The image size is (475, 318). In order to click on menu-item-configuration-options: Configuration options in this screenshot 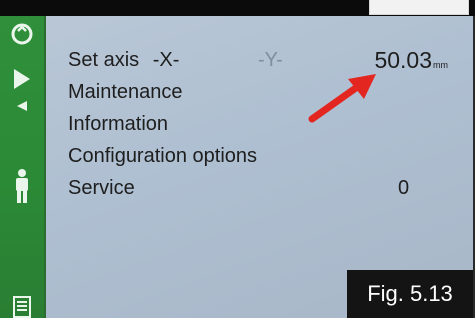, I will do `click(258, 156)`.